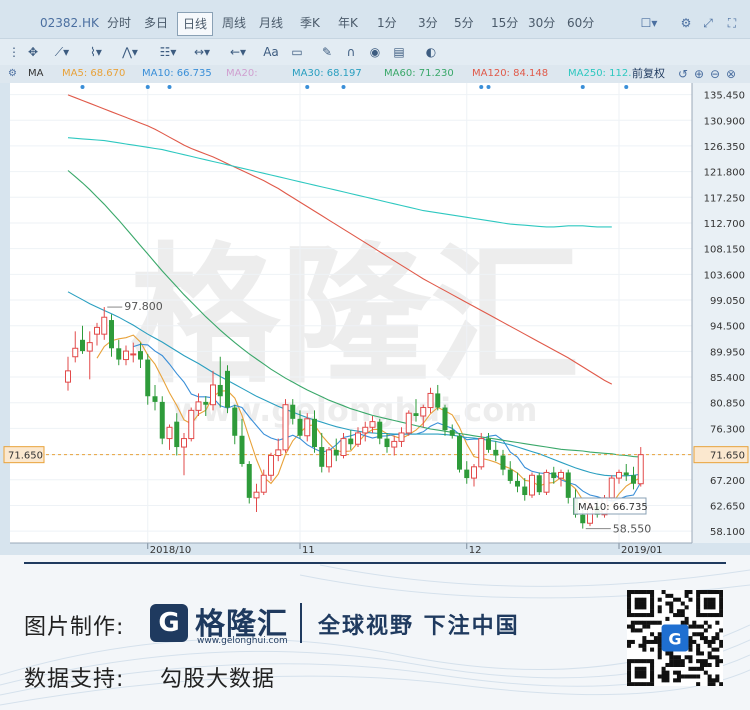 The image size is (750, 710). What do you see at coordinates (147, 87) in the screenshot?
I see `event-marker` at bounding box center [147, 87].